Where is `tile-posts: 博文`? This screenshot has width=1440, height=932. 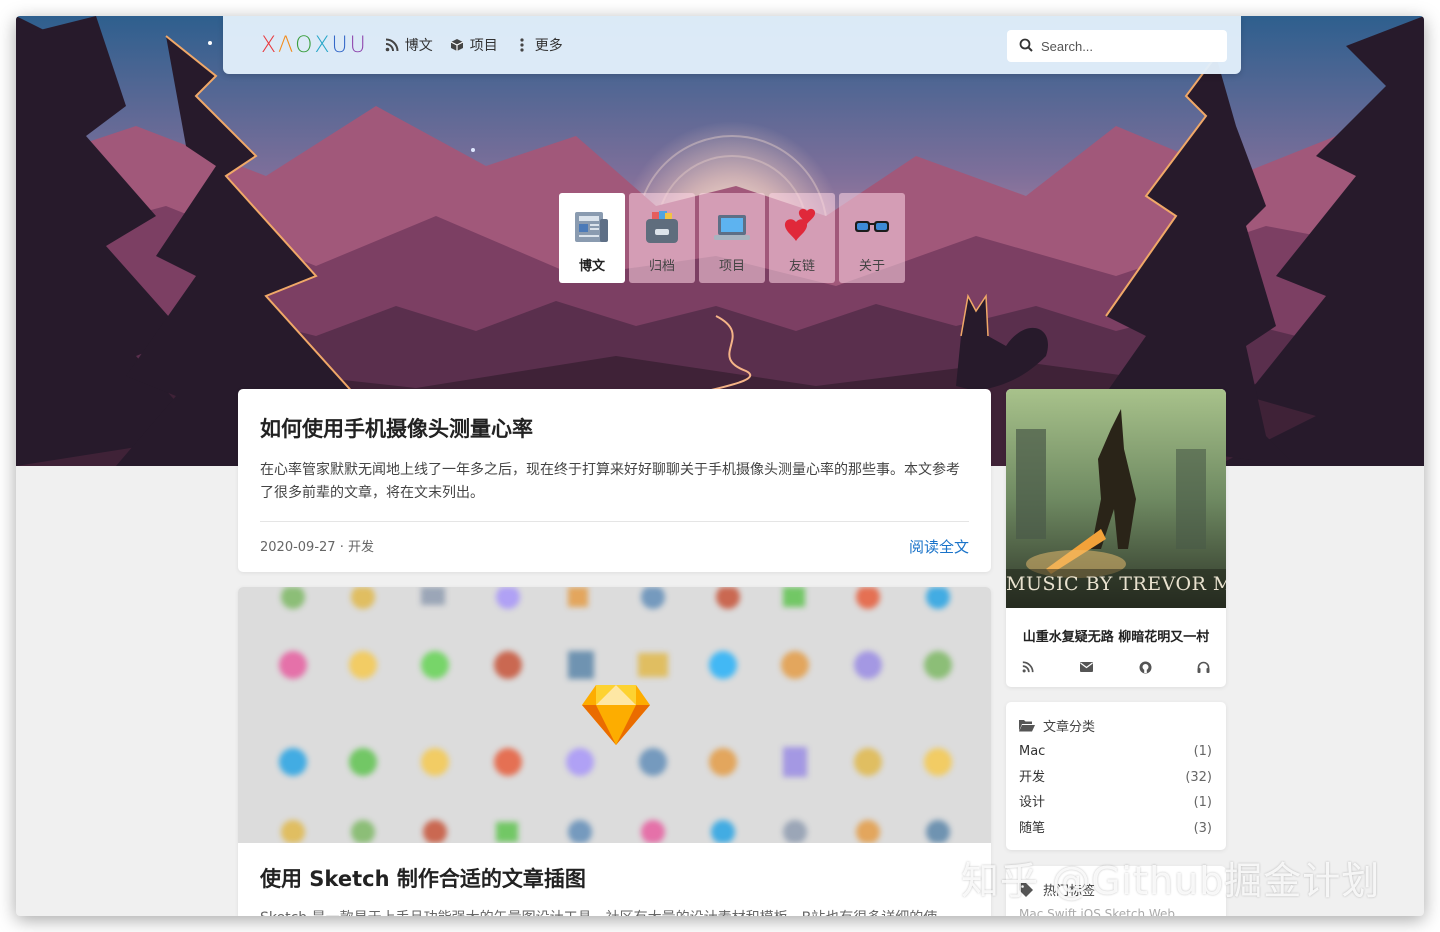 tile-posts: 博文 is located at coordinates (592, 238).